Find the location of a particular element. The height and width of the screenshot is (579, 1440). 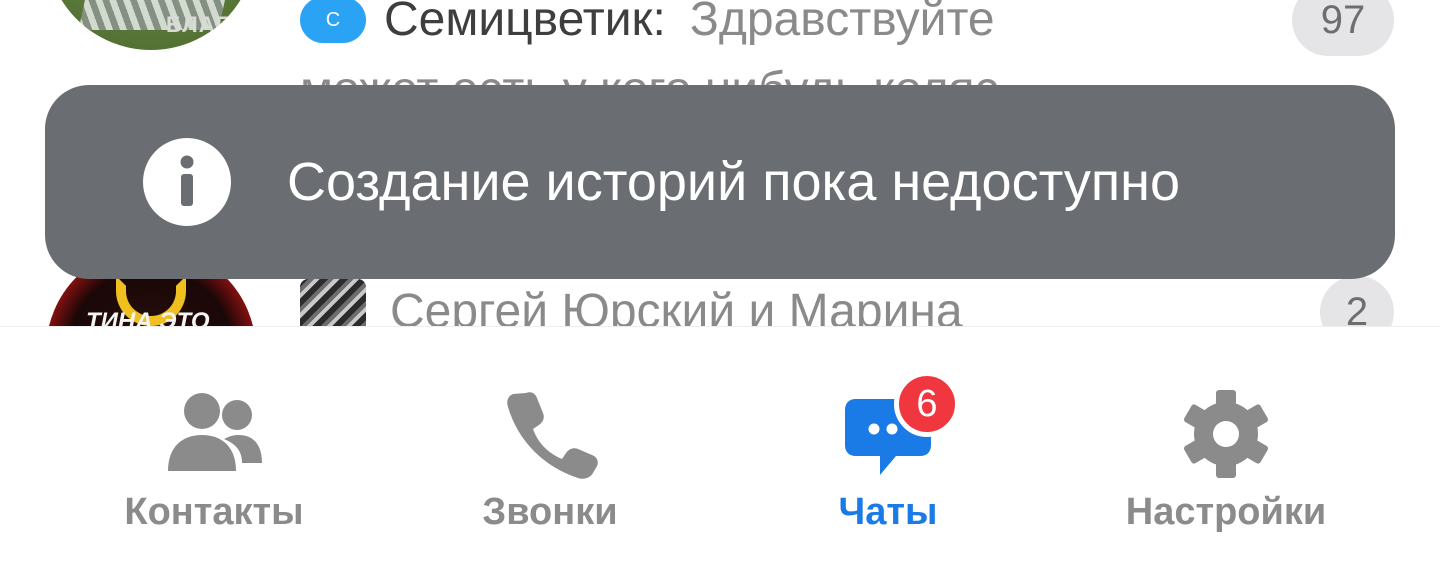

chat-sender: Сергей Юрский и Марина is located at coordinates (676, 305).